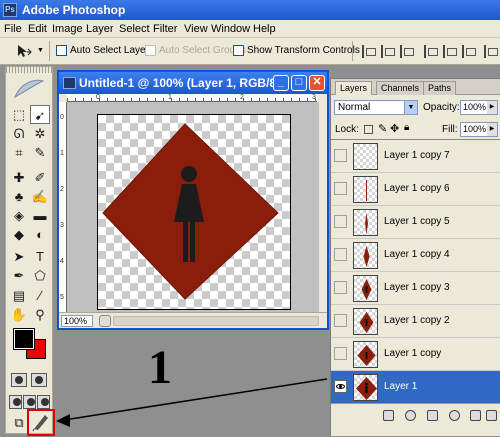  I want to click on chevron-down-icon: ▼, so click(410, 107).